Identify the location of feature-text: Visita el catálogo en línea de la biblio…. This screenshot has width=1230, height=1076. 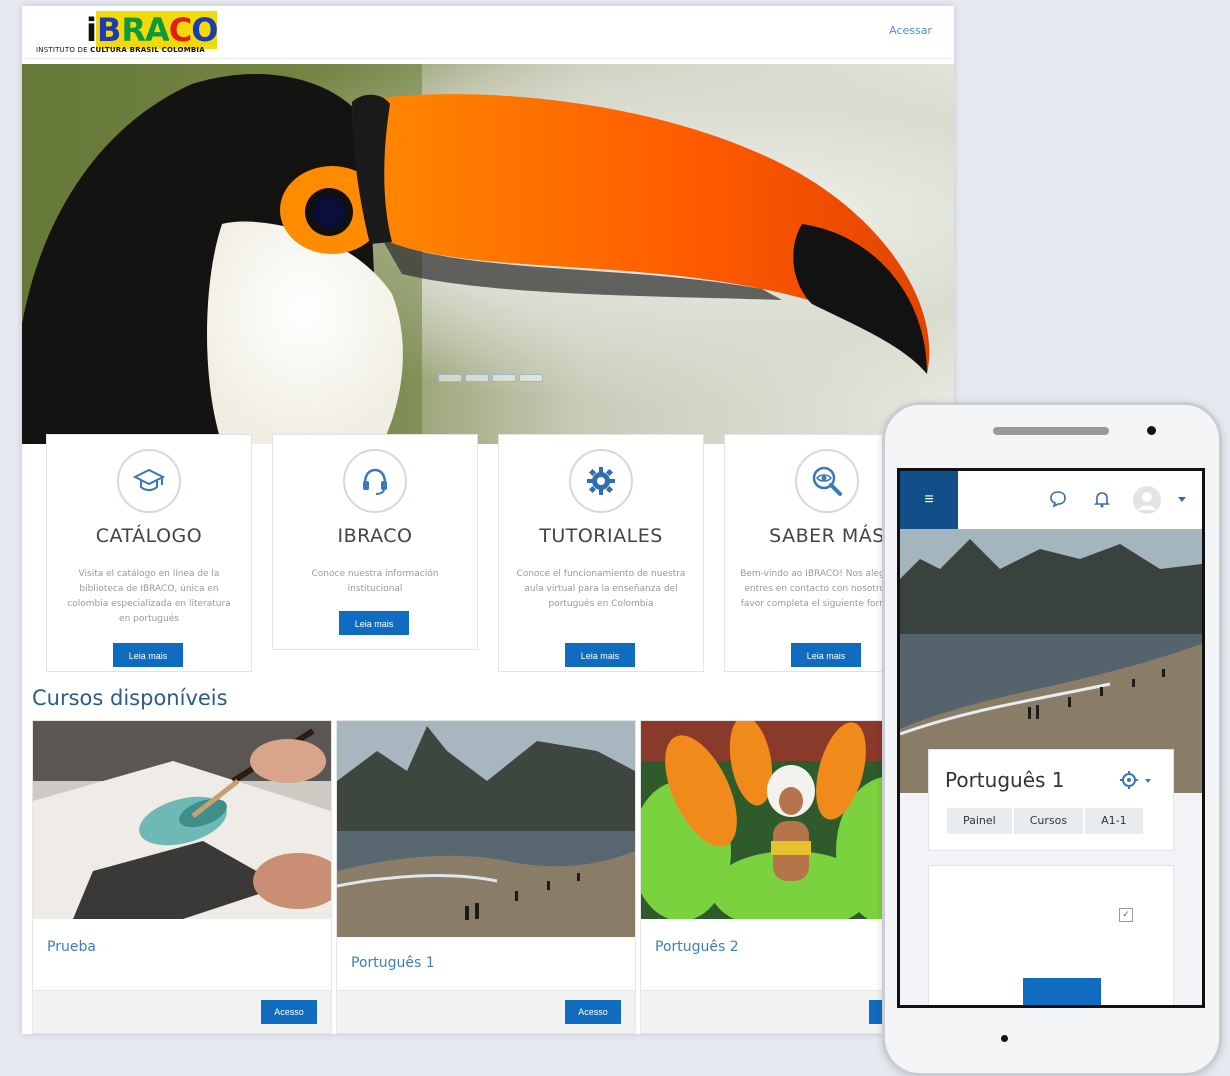
(149, 596).